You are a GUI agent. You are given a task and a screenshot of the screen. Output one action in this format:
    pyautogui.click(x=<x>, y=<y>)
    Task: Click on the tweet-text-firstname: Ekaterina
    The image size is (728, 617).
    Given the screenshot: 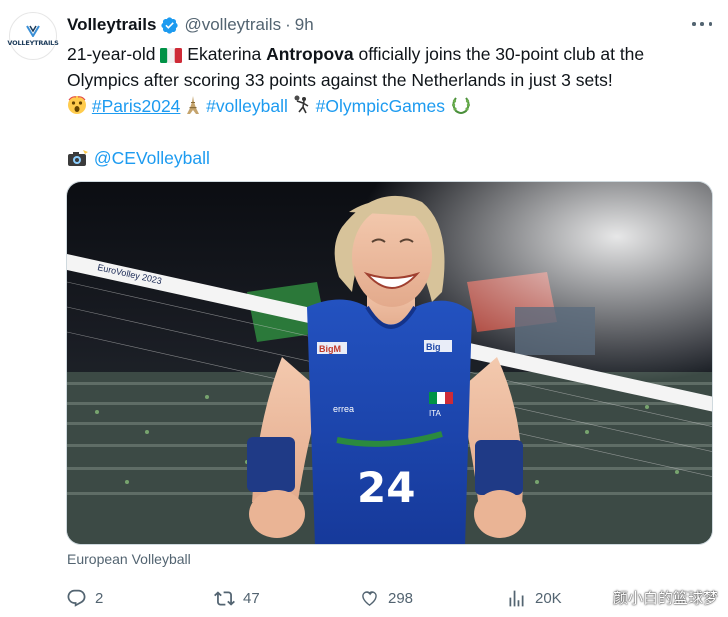 What is the action you would take?
    pyautogui.click(x=224, y=54)
    